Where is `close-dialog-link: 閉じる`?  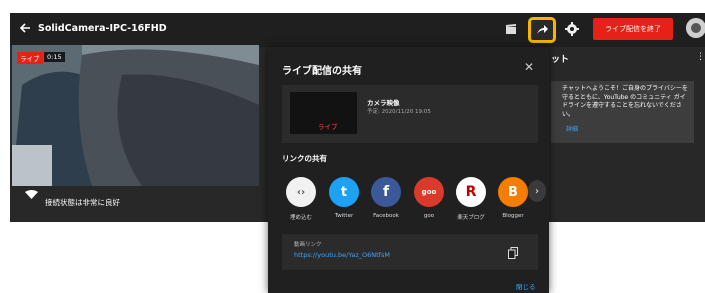 close-dialog-link: 閉じる is located at coordinates (526, 286).